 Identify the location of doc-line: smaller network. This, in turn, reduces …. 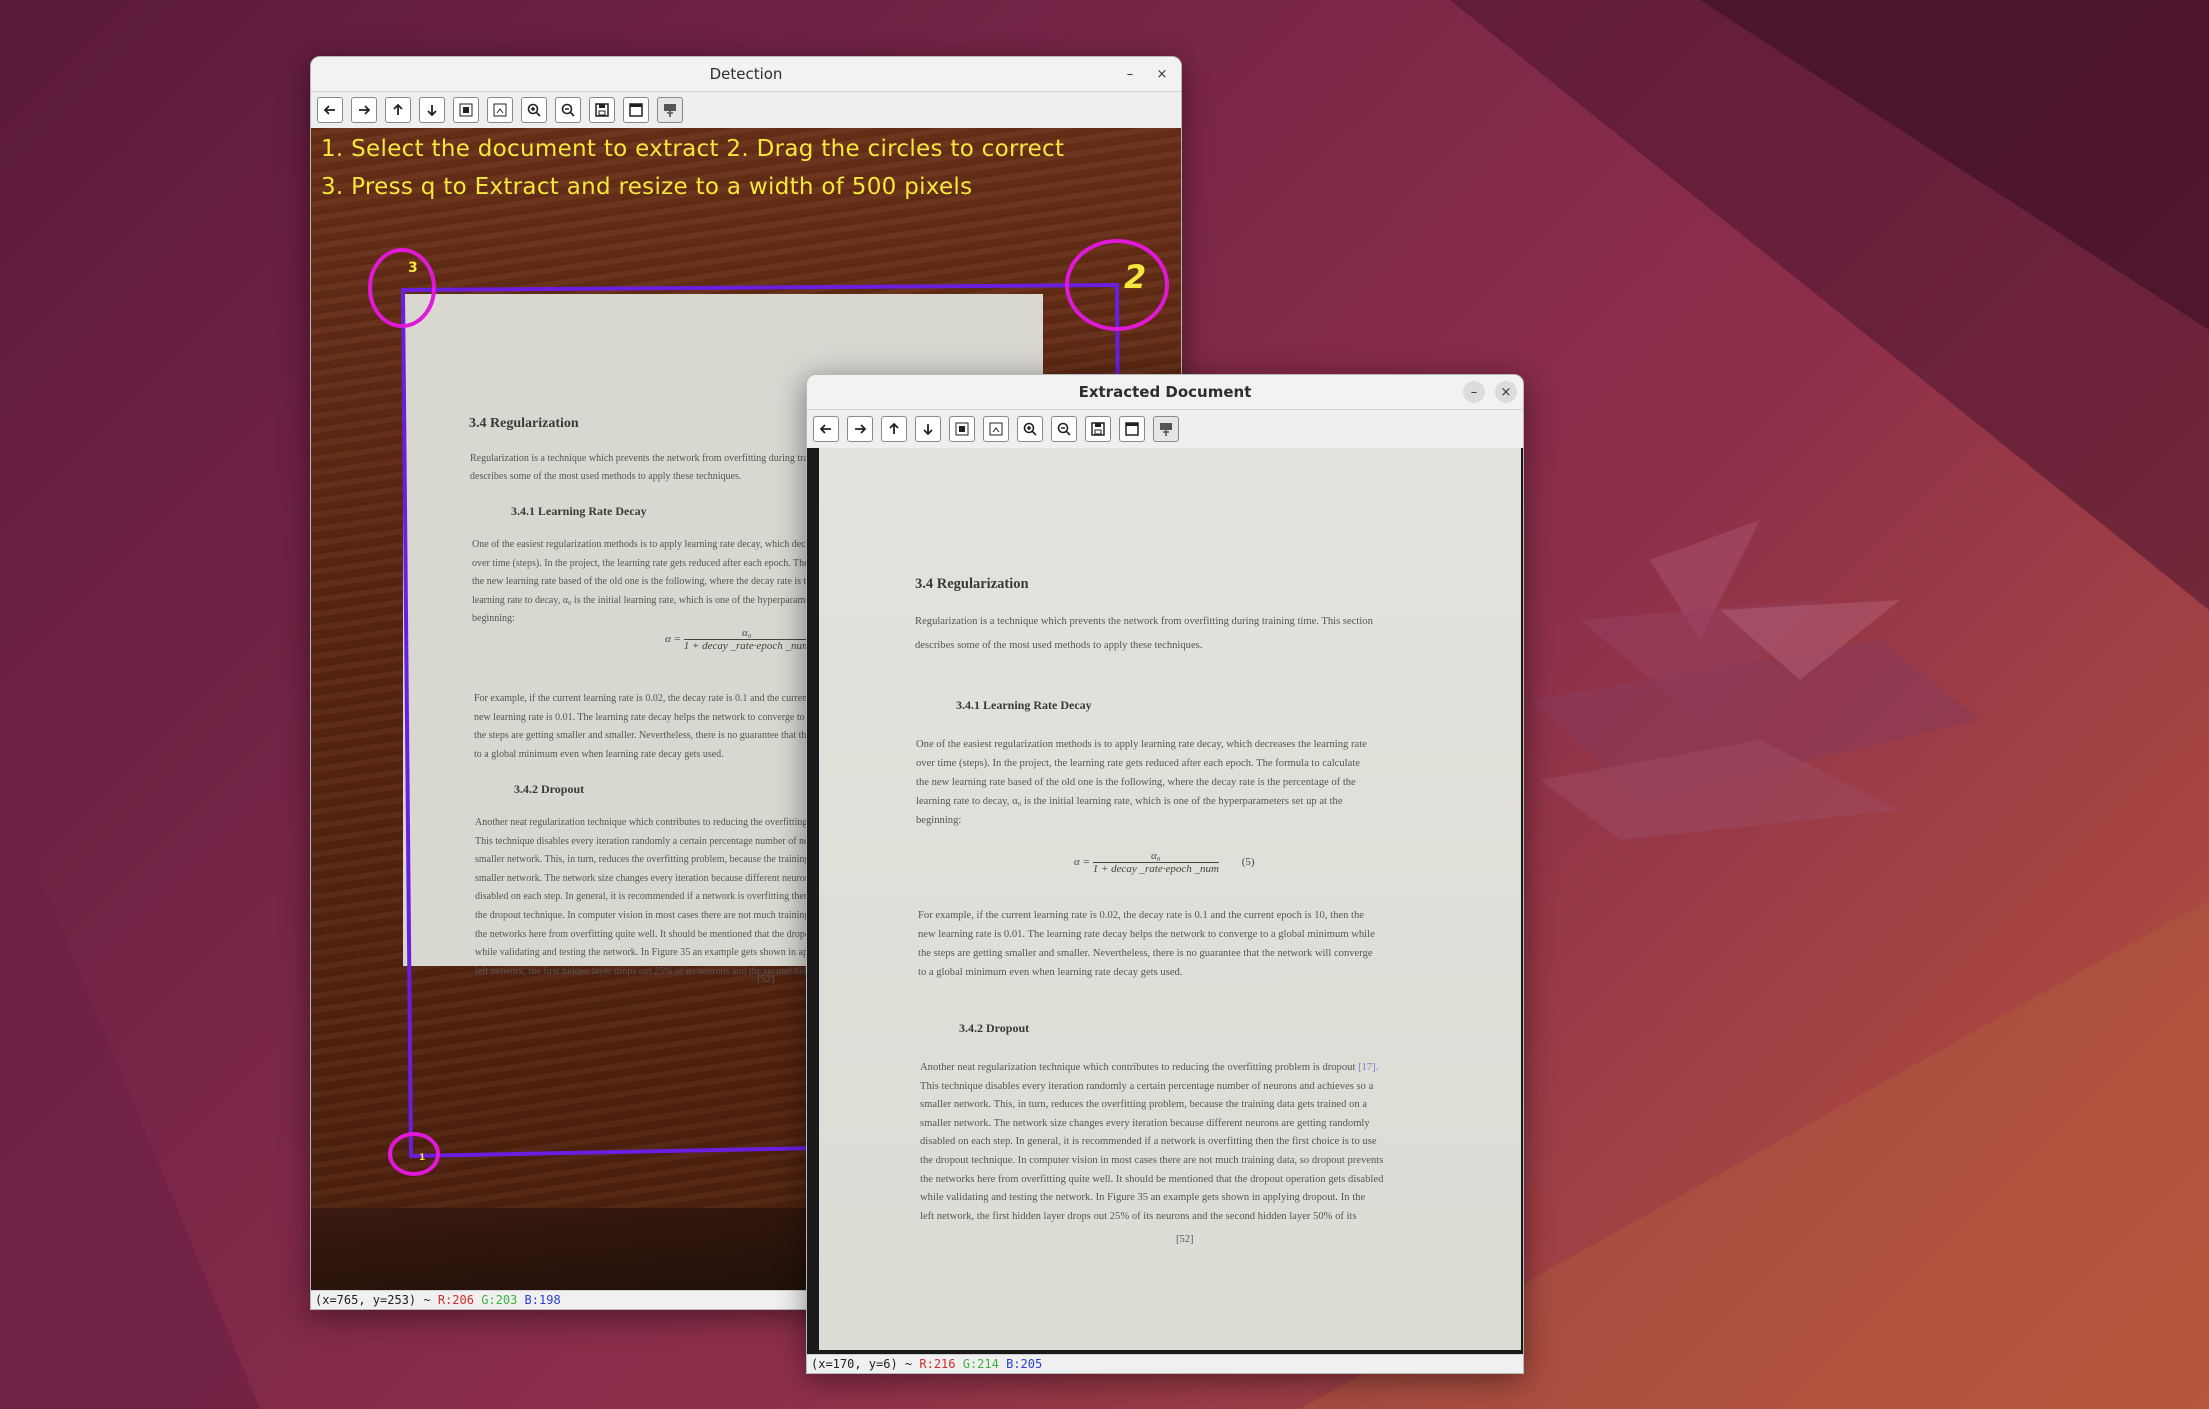
(1143, 1105).